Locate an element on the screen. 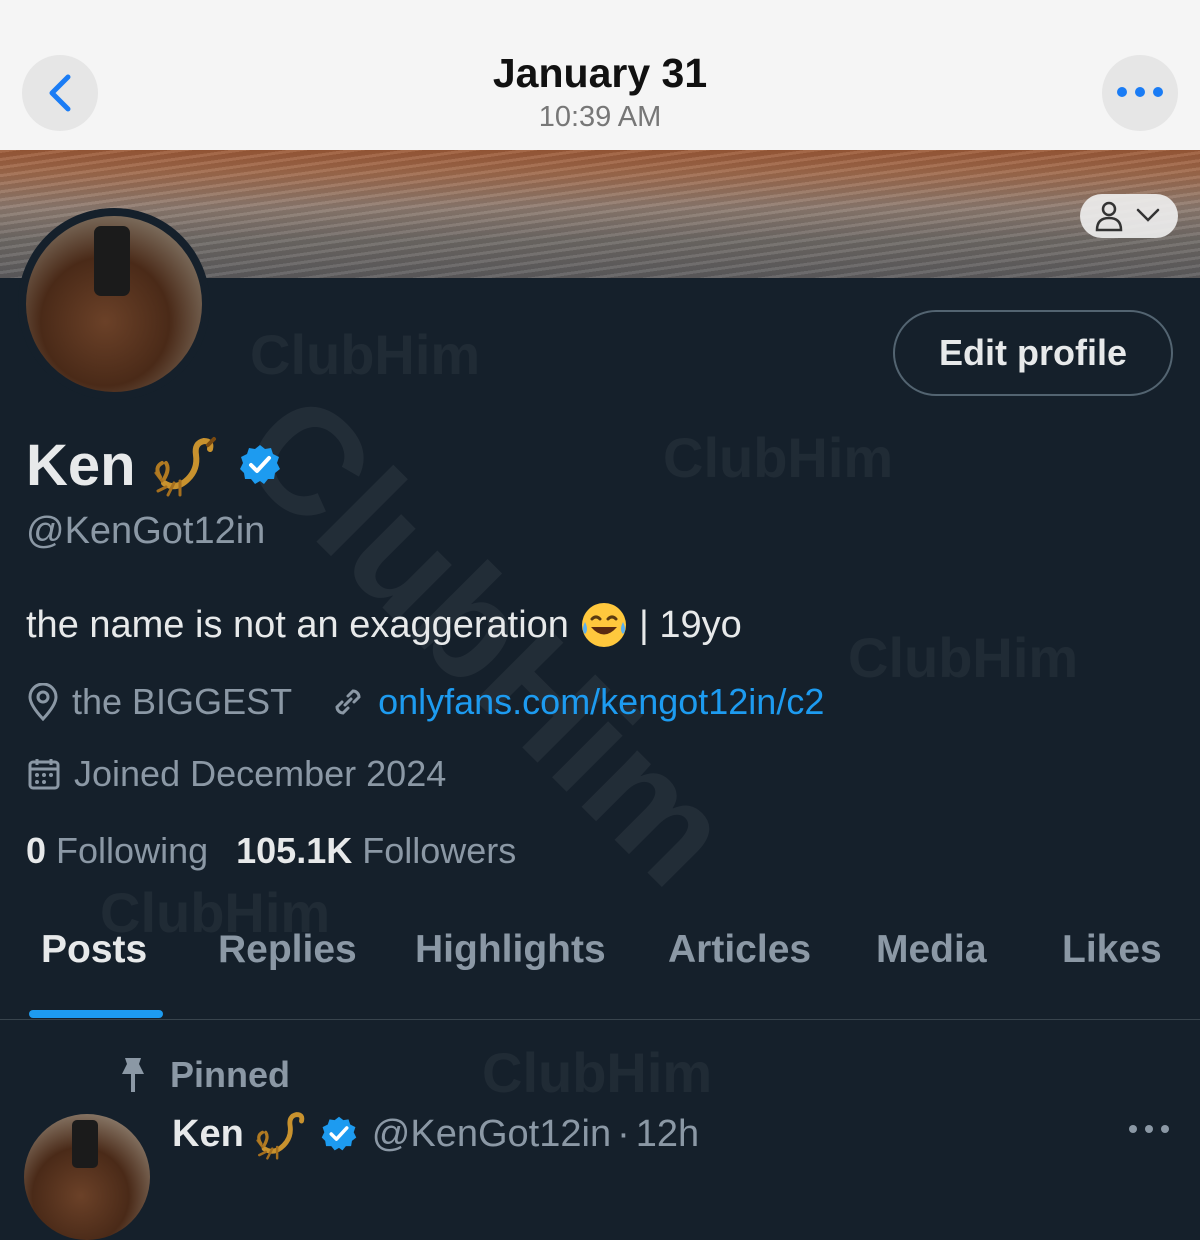  following-count: 0 is located at coordinates (36, 850).